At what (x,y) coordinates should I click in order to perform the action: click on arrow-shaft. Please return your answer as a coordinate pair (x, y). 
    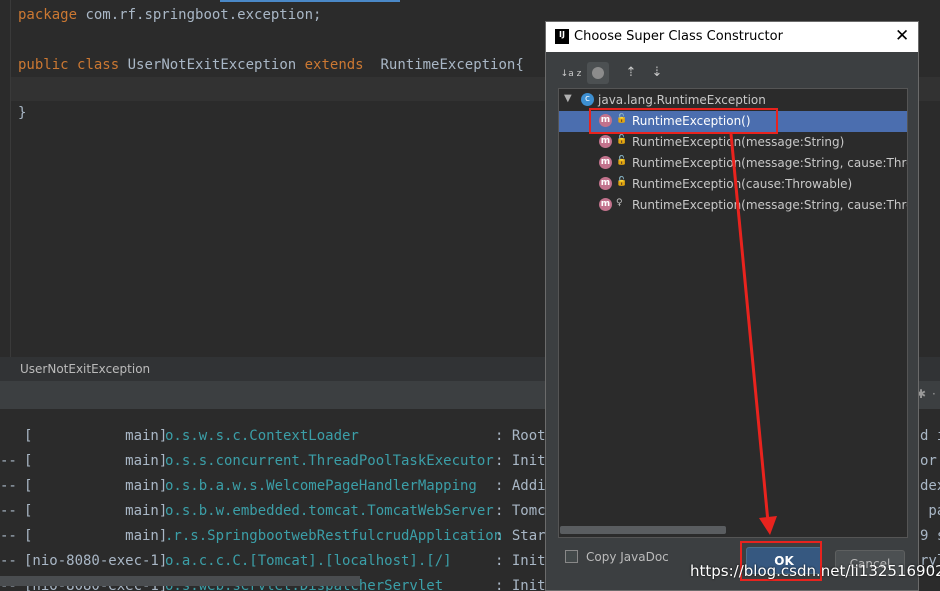
    Looking at the image, I should click on (749, 328).